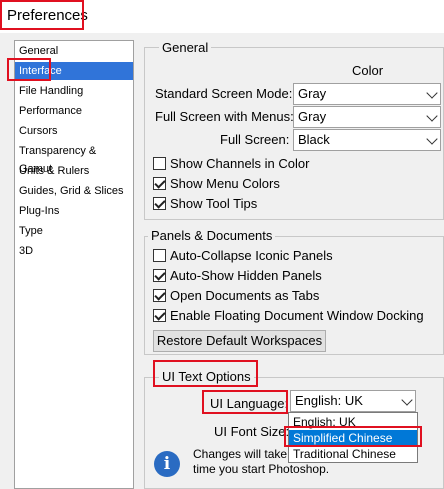 Image resolution: width=444 pixels, height=489 pixels. What do you see at coordinates (224, 93) in the screenshot?
I see `standard-screen-mode-label: Standard Screen Mode:` at bounding box center [224, 93].